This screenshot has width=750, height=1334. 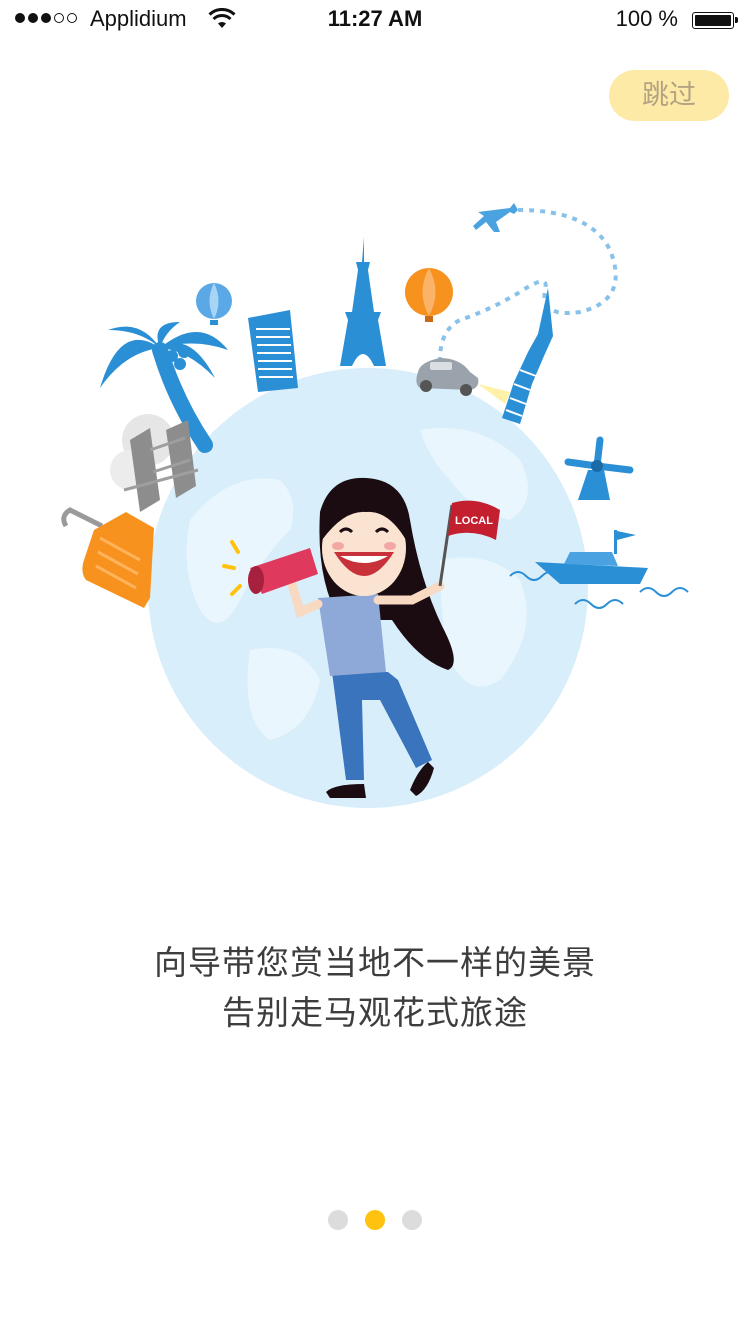 I want to click on flight-path, so click(x=528, y=284).